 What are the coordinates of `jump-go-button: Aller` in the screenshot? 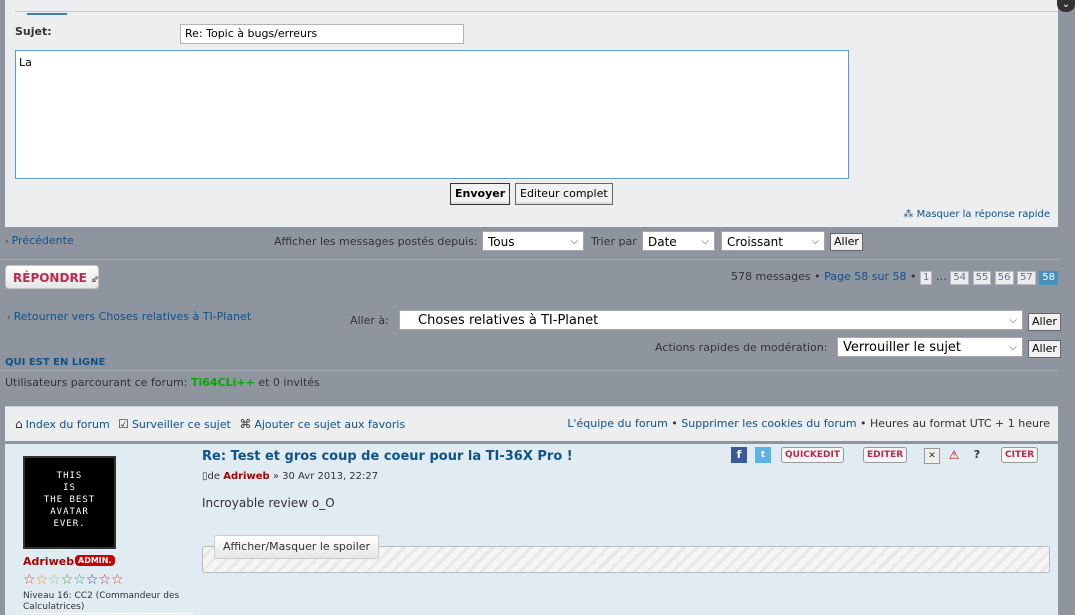 It's located at (1044, 322).